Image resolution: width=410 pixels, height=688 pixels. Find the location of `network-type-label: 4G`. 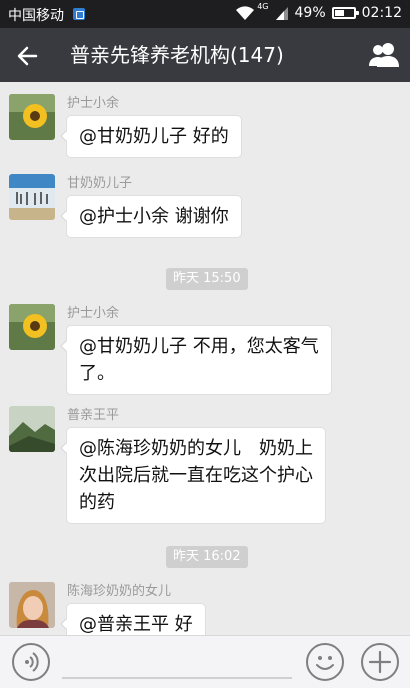

network-type-label: 4G is located at coordinates (263, 6).